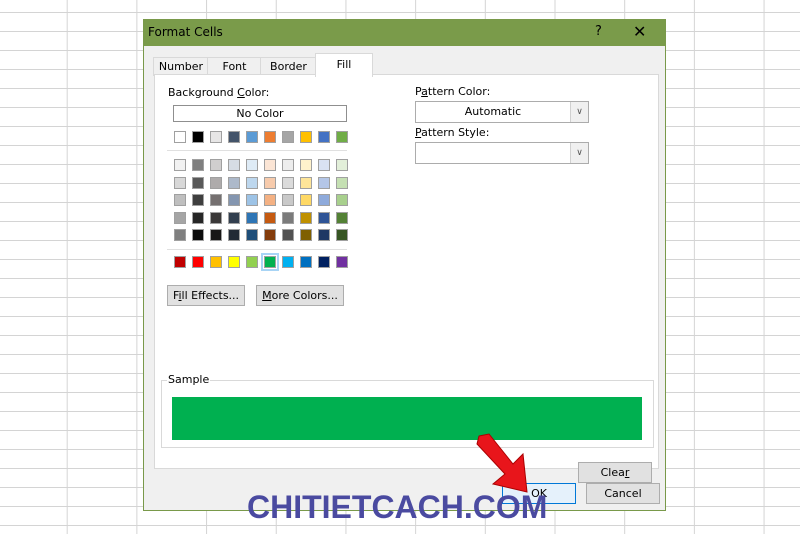 The image size is (800, 534). Describe the element at coordinates (623, 493) in the screenshot. I see `cancel-button: Cancel` at that location.